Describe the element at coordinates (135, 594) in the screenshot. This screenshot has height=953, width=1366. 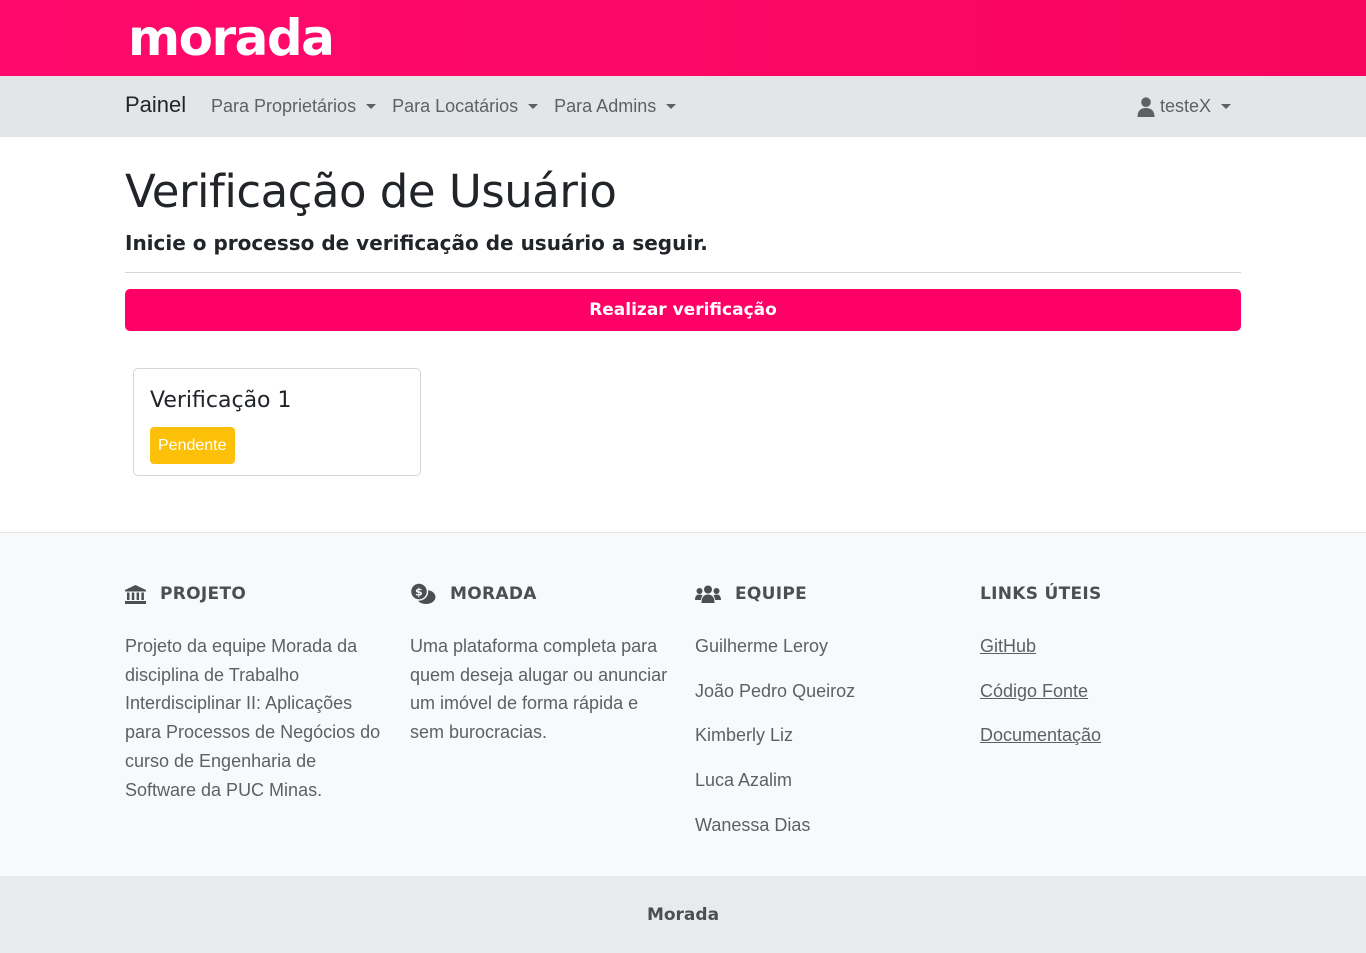
I see `bank-icon` at that location.